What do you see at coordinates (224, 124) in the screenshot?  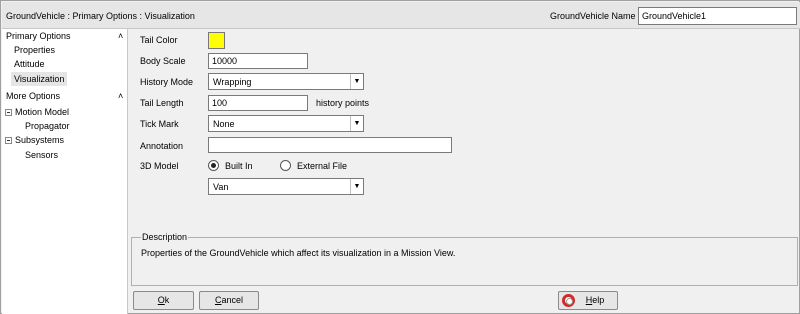 I see `tick-mark-value: None` at bounding box center [224, 124].